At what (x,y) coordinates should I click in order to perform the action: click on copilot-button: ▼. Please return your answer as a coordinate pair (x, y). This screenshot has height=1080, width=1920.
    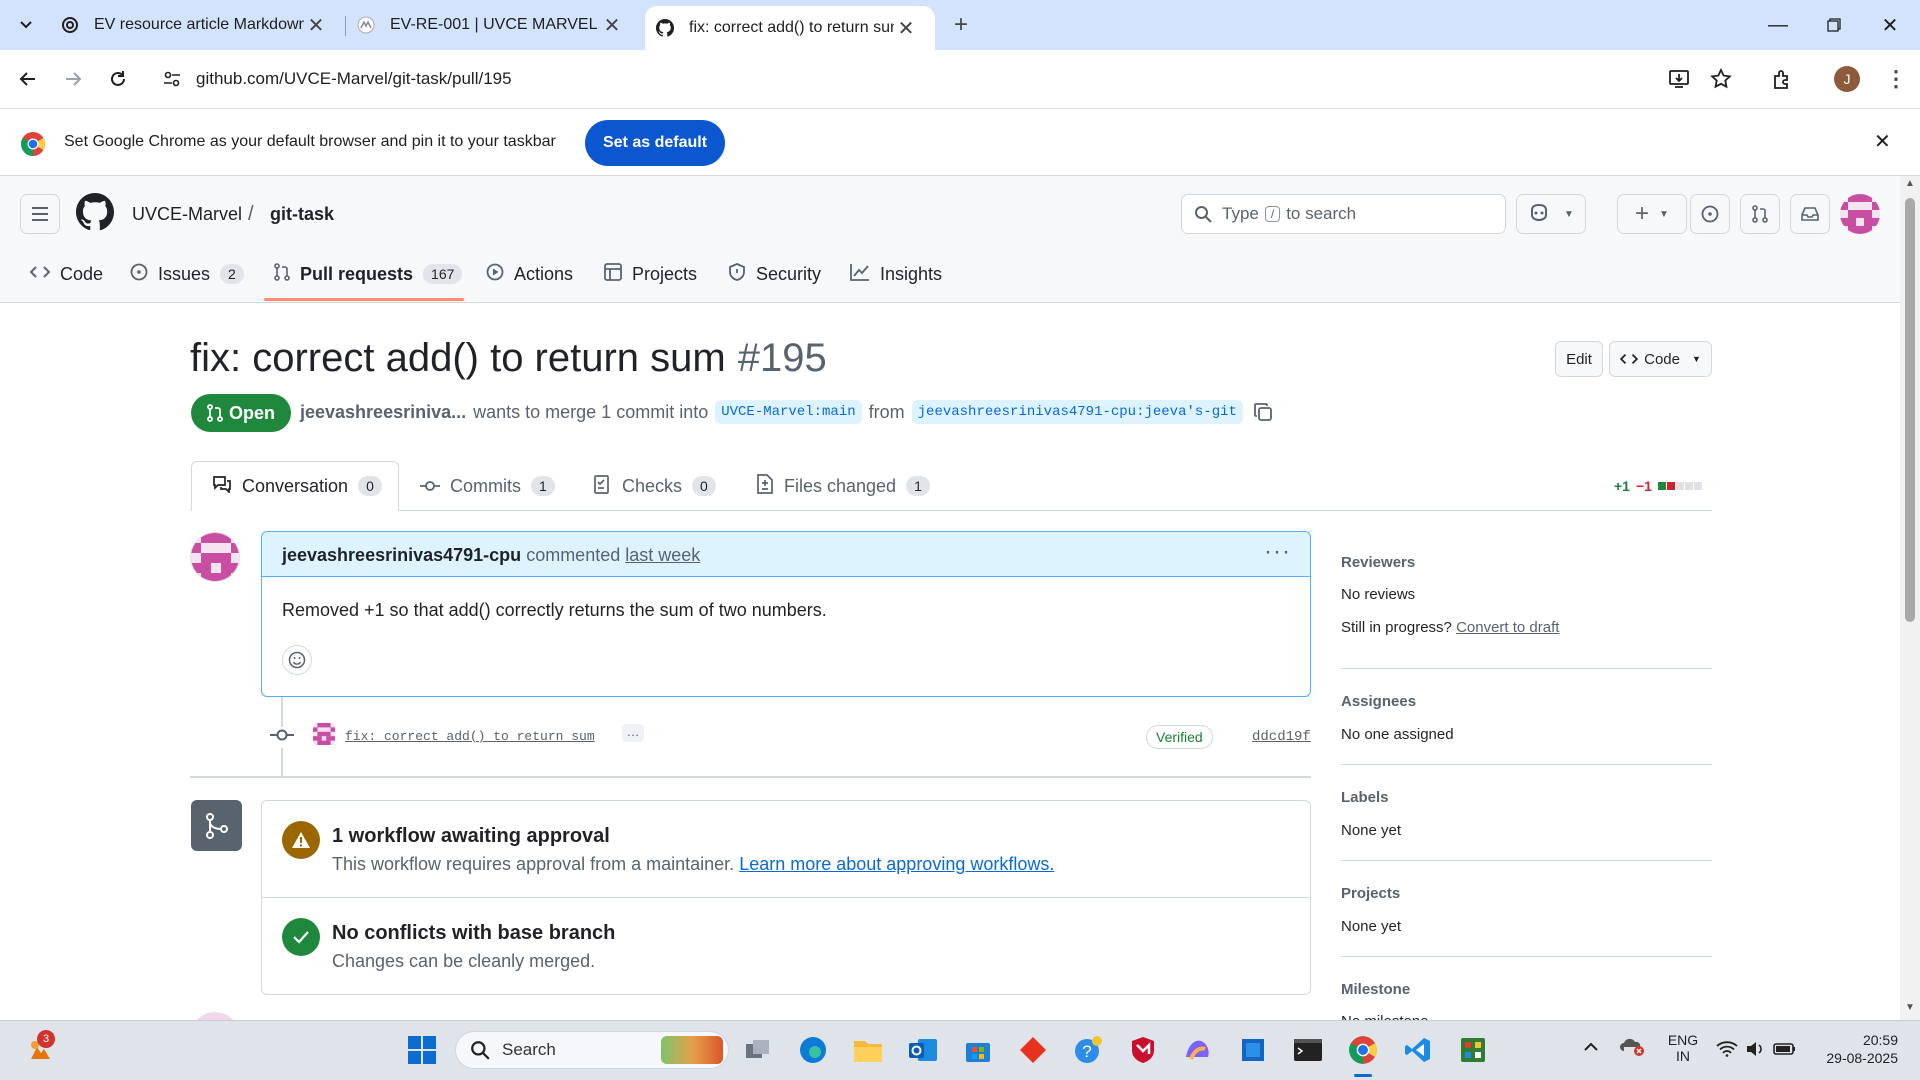
    Looking at the image, I should click on (1551, 214).